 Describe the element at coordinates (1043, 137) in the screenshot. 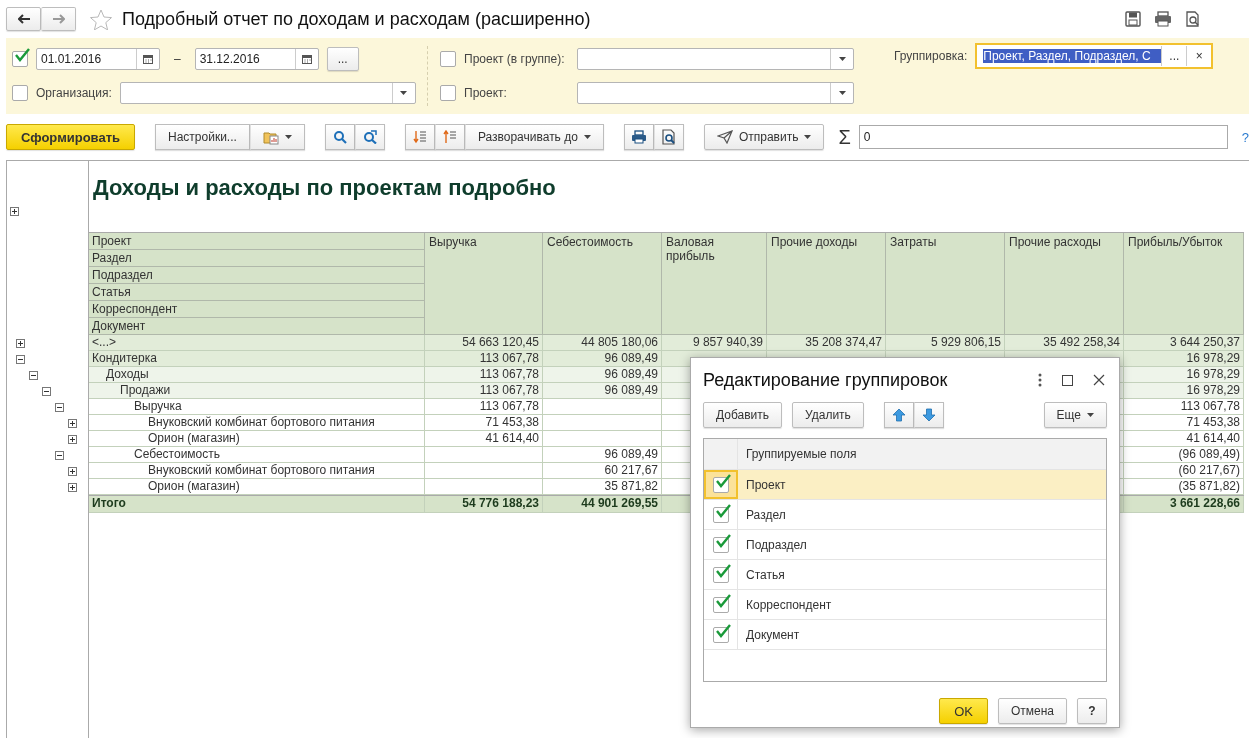

I see `sum-field: 0` at that location.